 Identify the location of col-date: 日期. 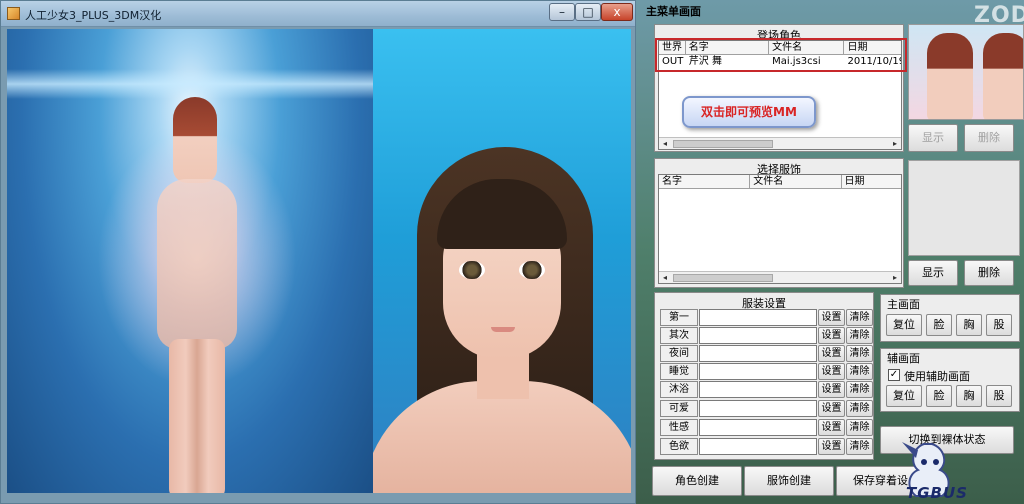
(872, 181).